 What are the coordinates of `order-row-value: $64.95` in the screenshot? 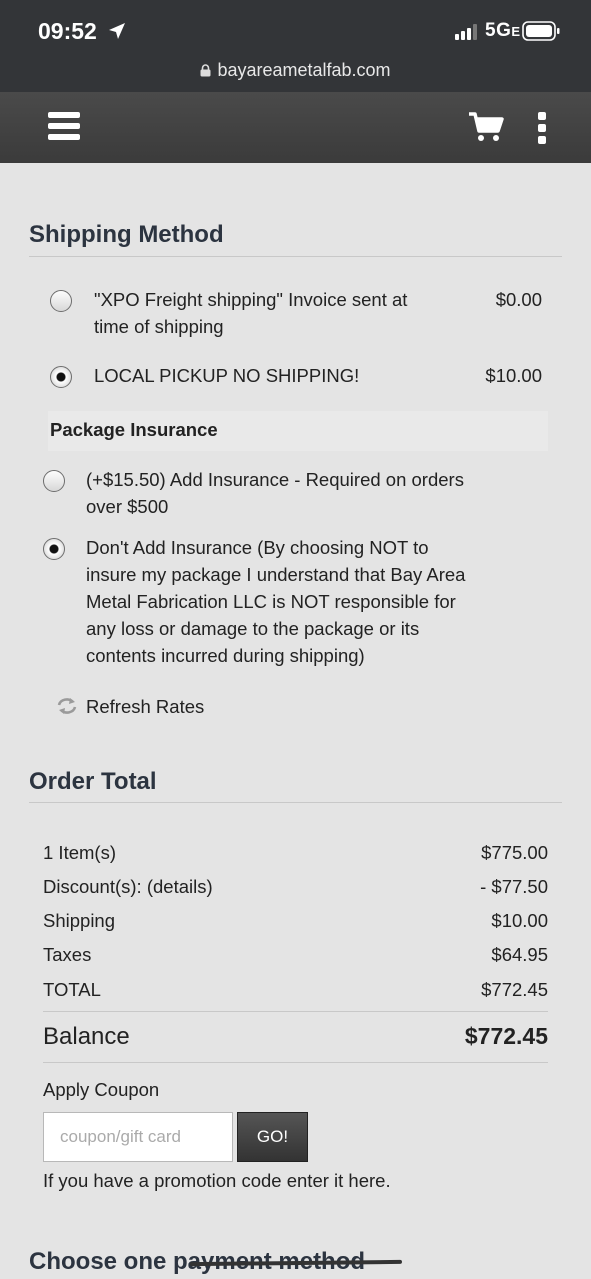 It's located at (519, 954).